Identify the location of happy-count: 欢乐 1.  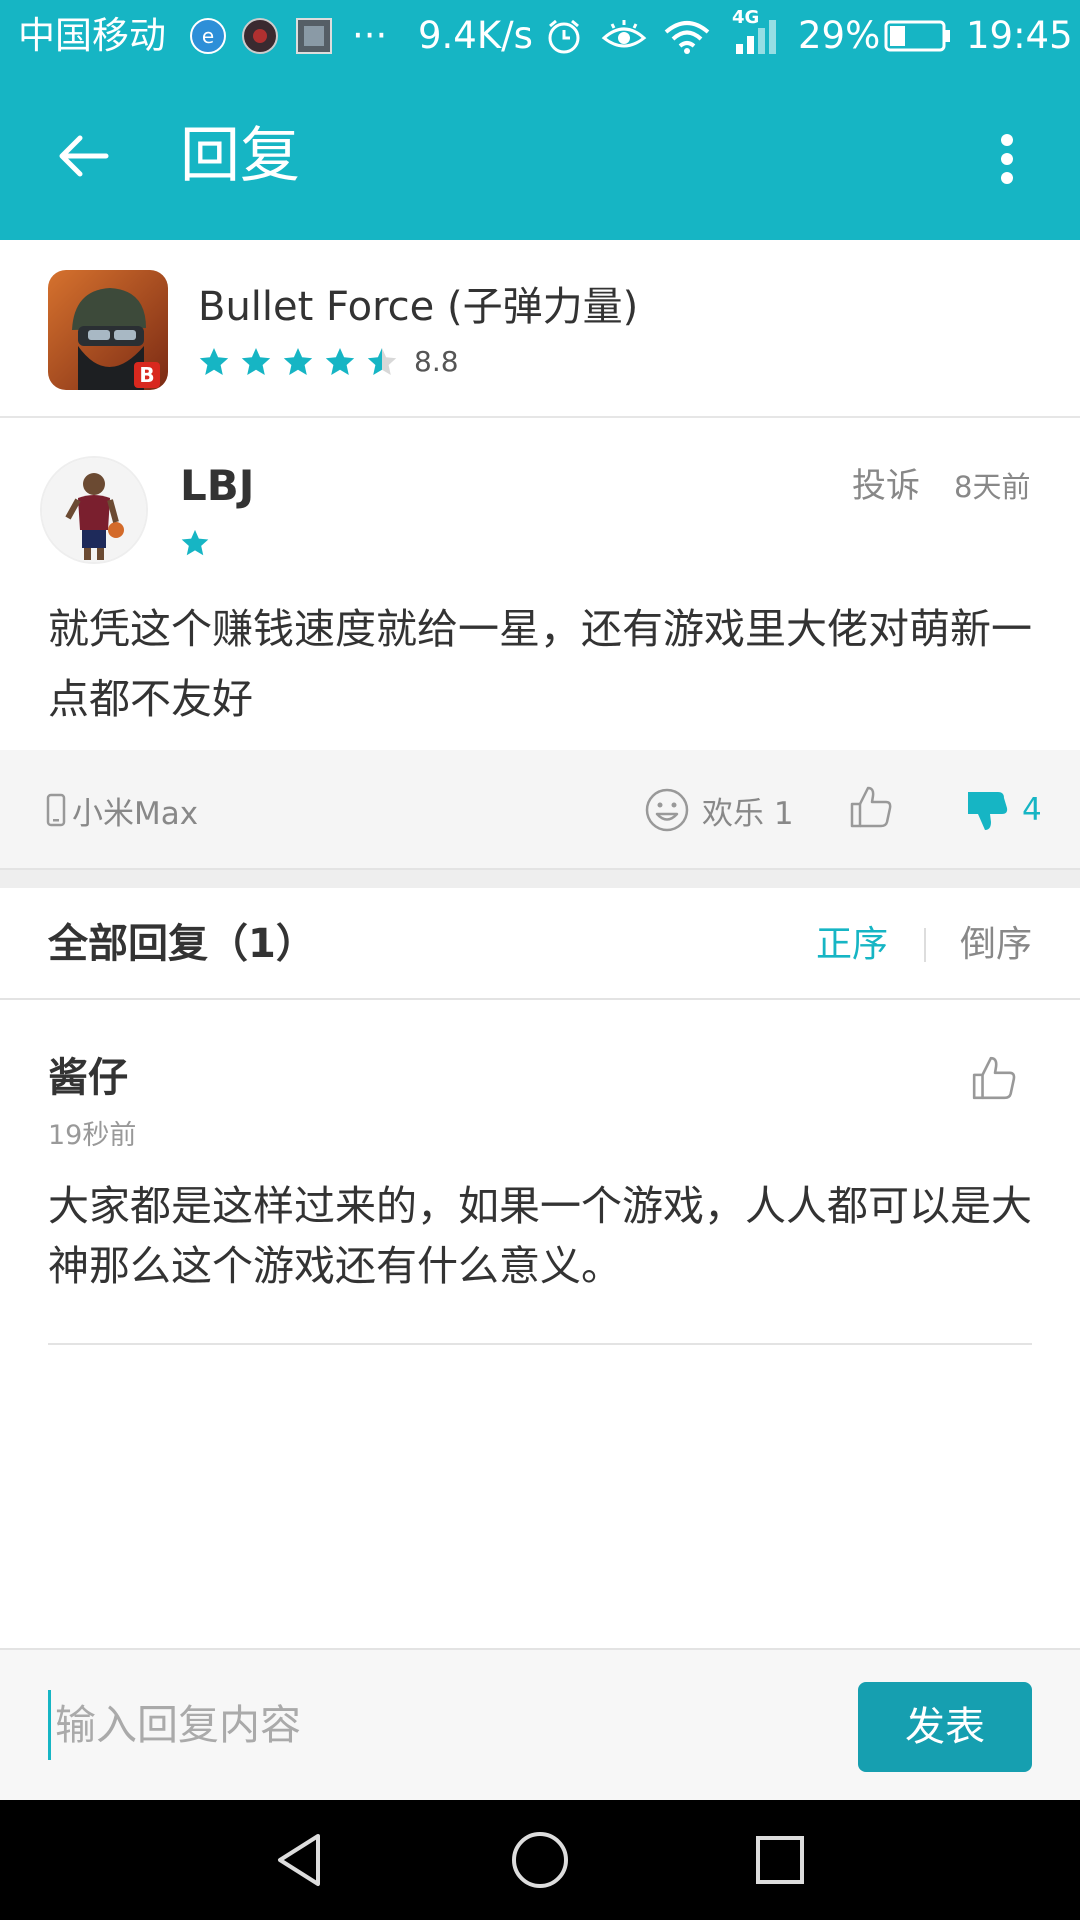
(748, 813).